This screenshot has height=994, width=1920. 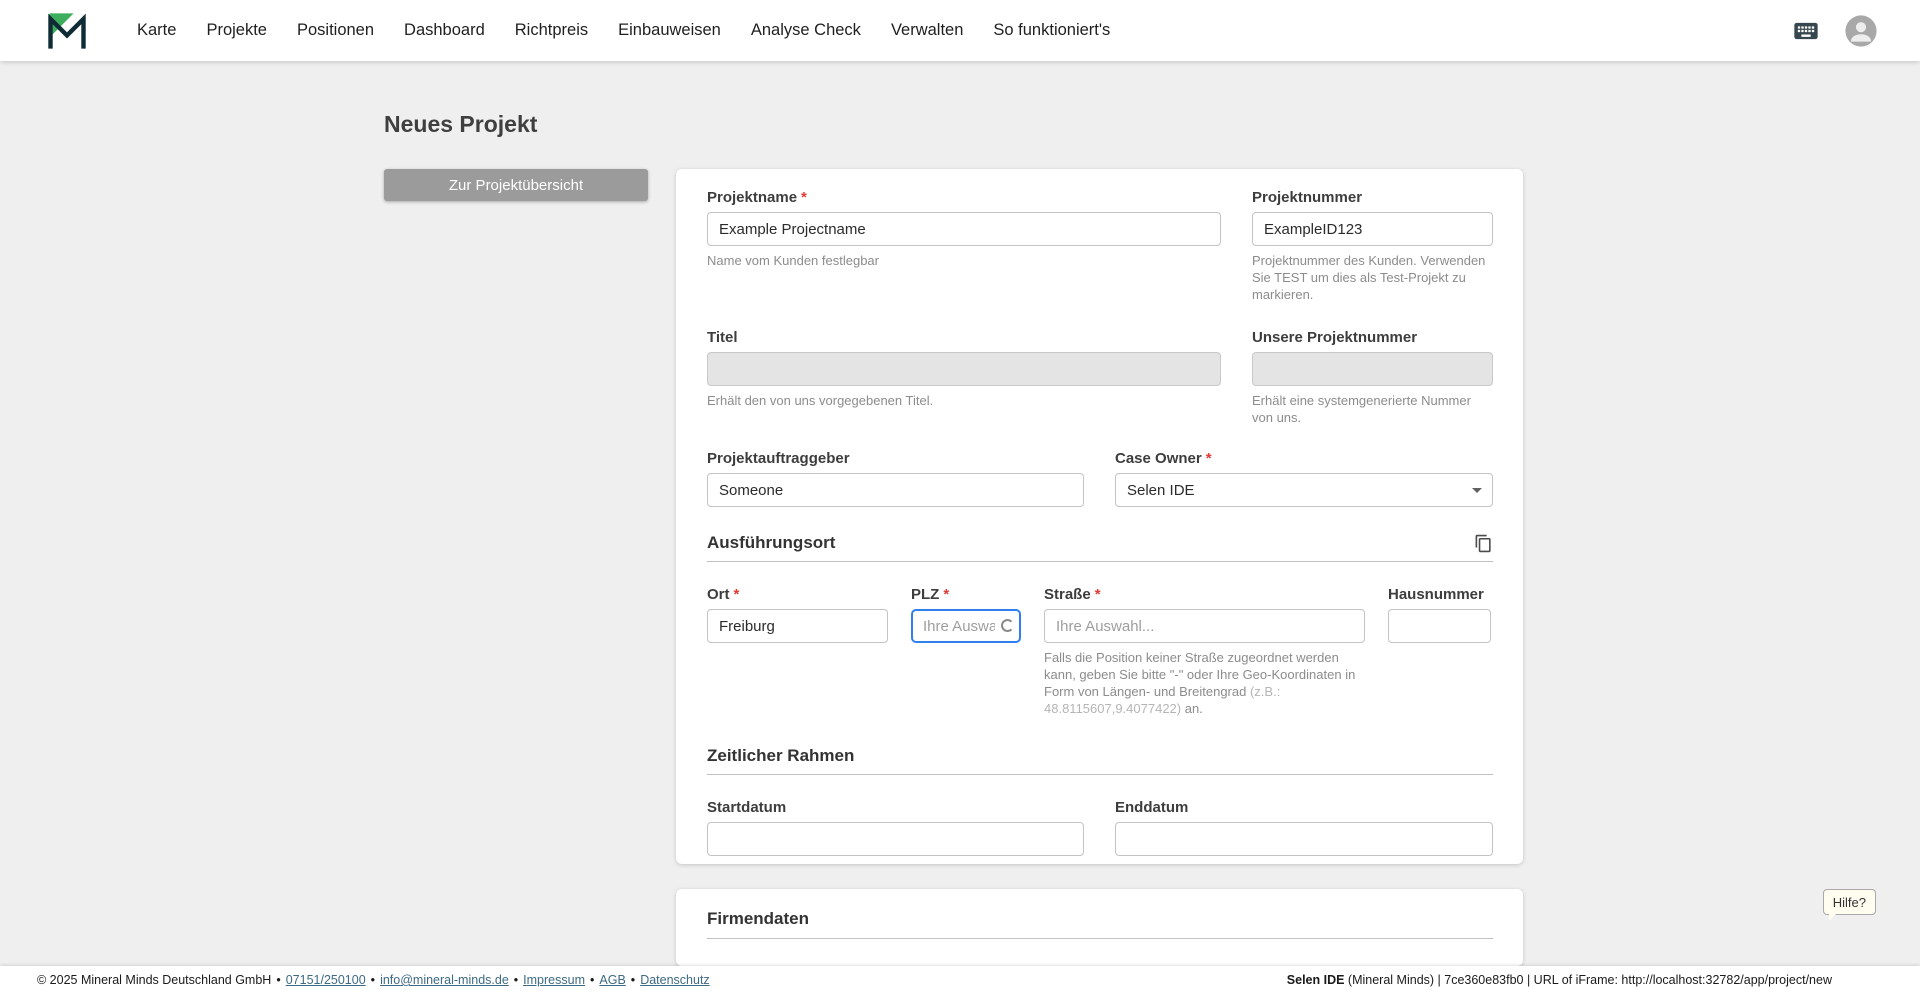 What do you see at coordinates (516, 185) in the screenshot?
I see `back-to-project-overview-button: Zur Projektübersicht` at bounding box center [516, 185].